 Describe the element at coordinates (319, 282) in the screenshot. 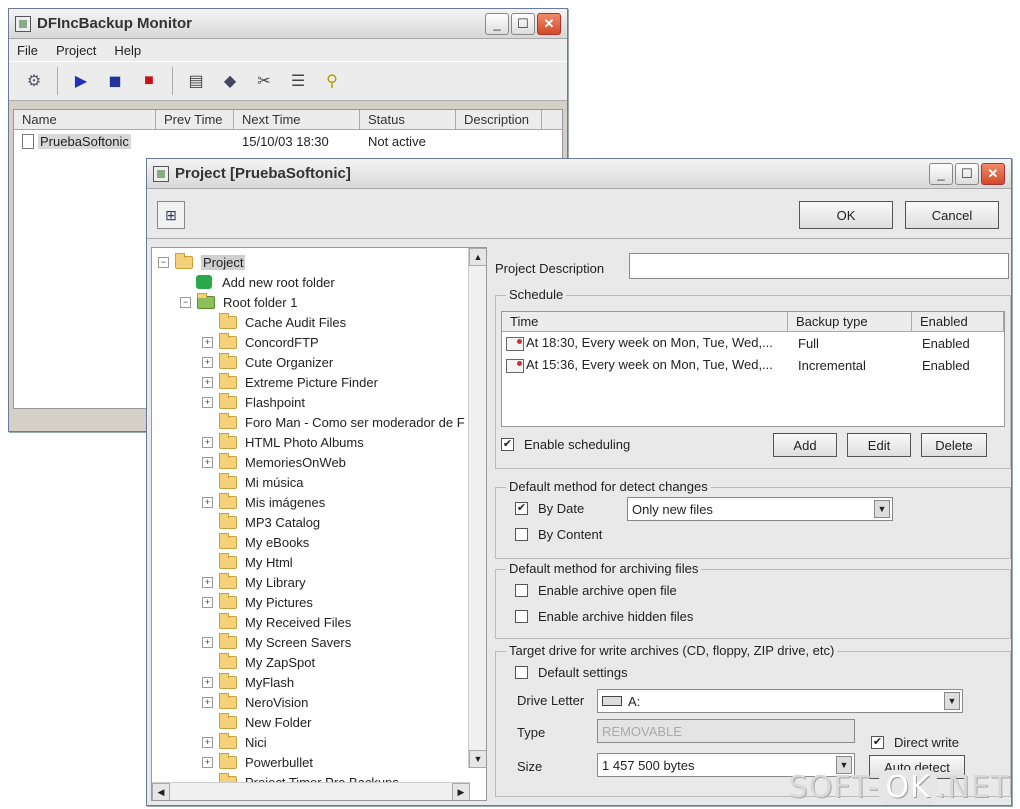

I see `tree-item-add-root: Add new root folder` at that location.